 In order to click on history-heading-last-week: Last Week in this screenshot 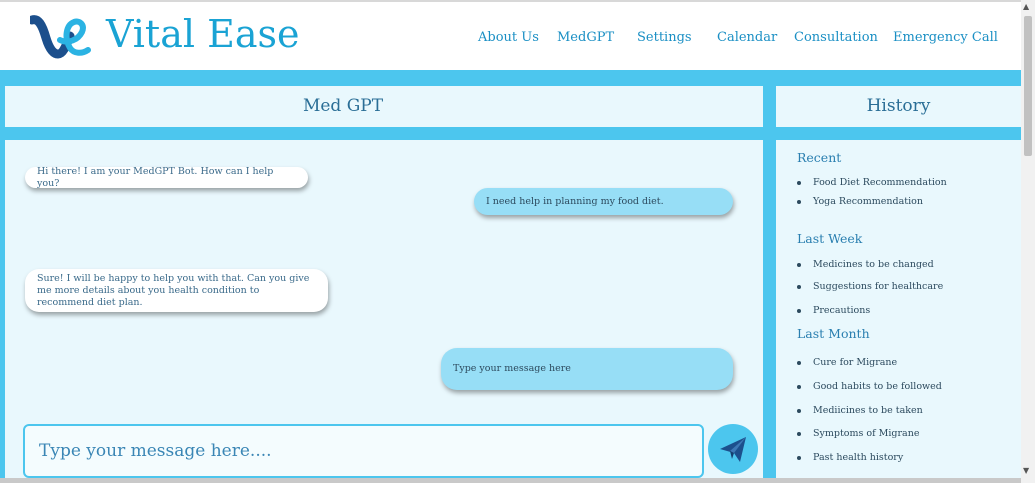, I will do `click(830, 238)`.